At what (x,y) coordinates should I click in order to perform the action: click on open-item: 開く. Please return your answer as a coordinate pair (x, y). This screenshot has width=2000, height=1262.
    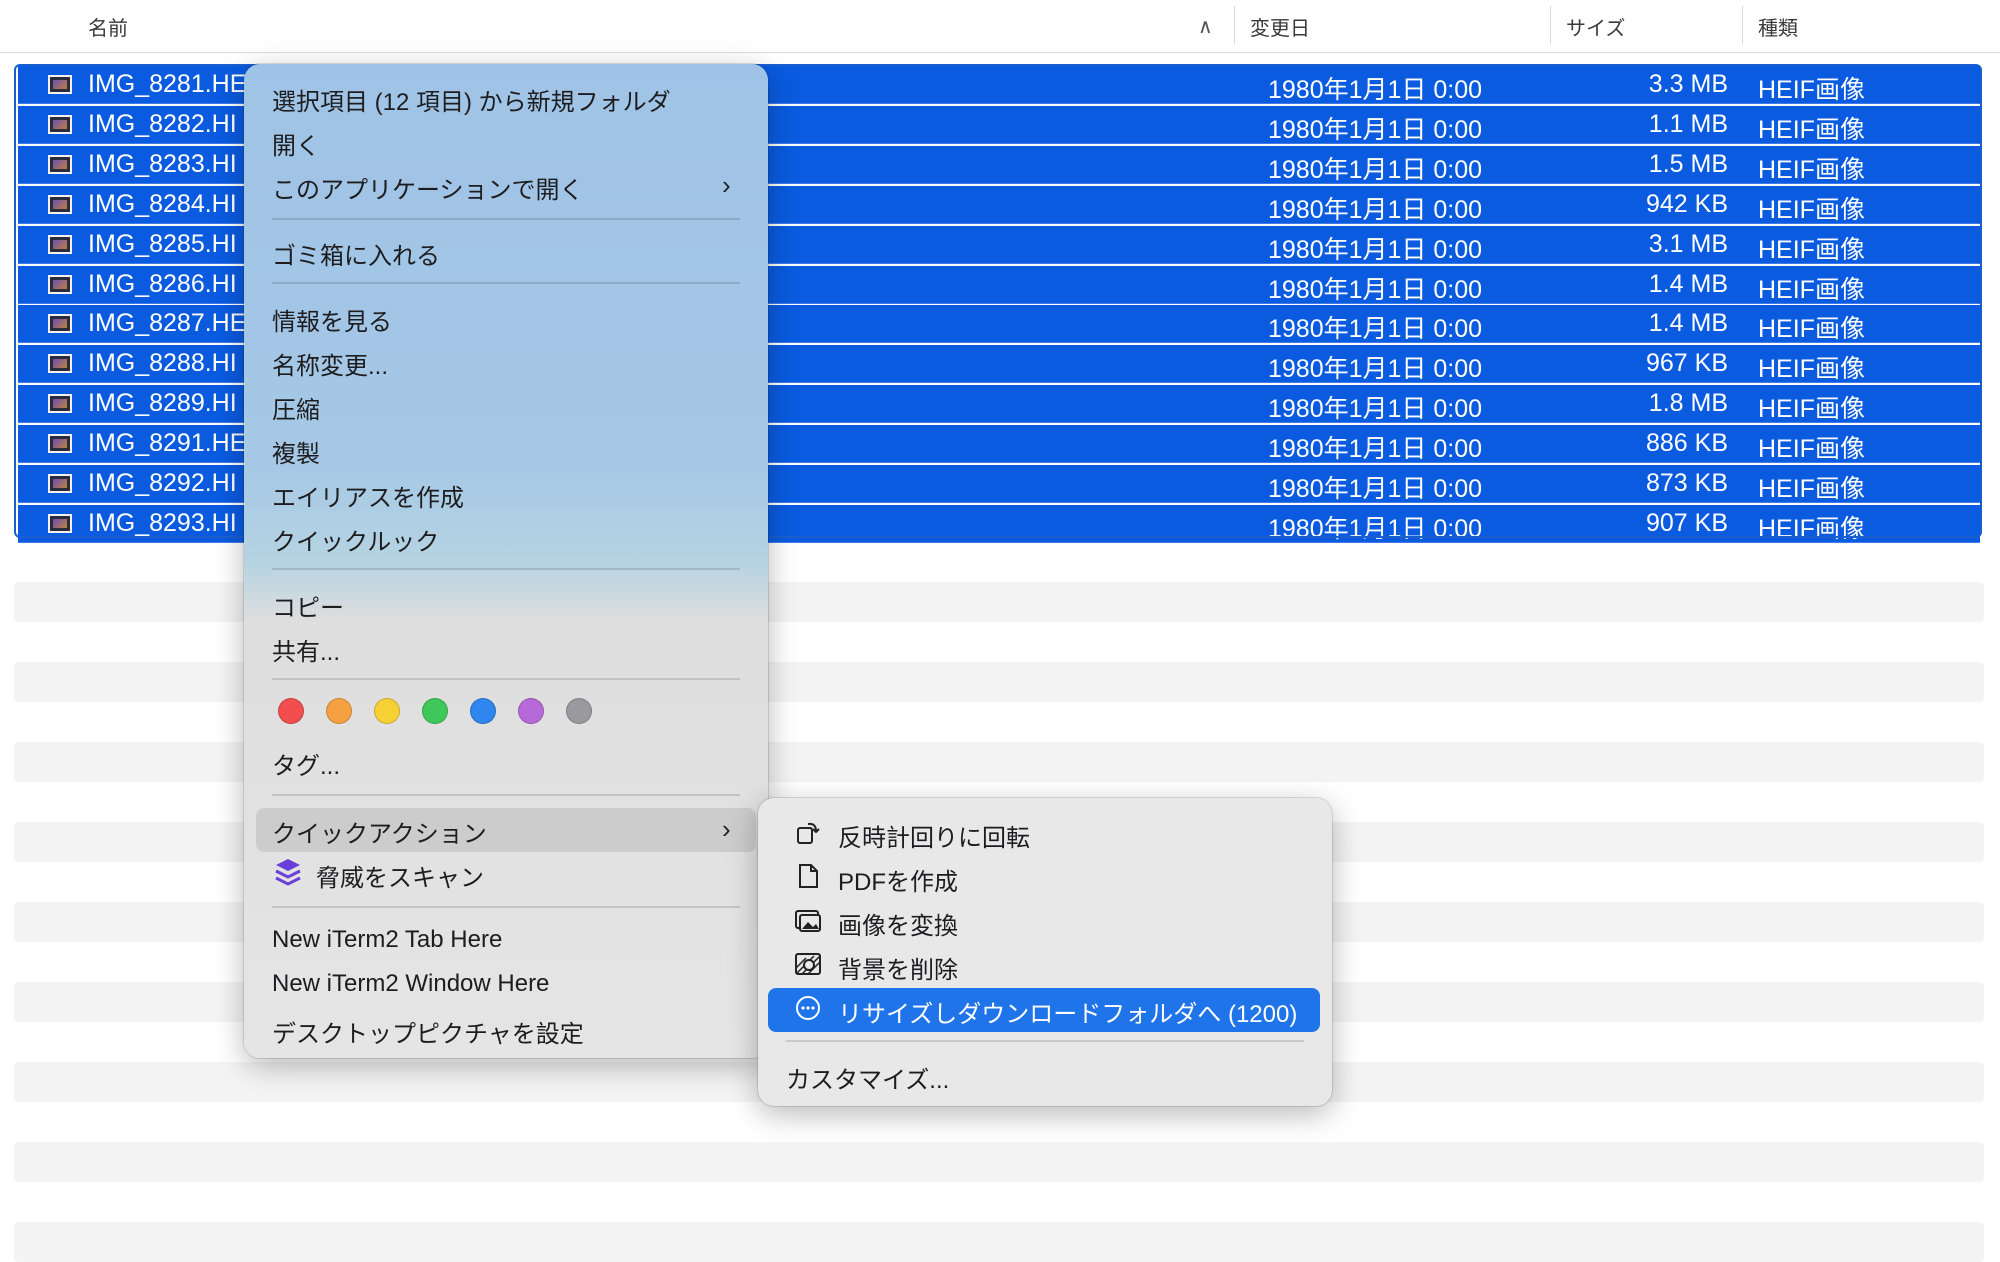
    Looking at the image, I should click on (296, 143).